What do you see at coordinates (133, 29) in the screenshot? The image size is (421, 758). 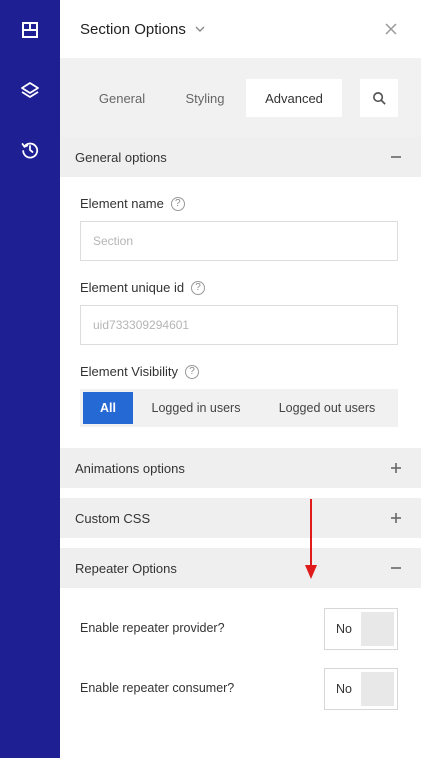 I see `panel-title: Section Options` at bounding box center [133, 29].